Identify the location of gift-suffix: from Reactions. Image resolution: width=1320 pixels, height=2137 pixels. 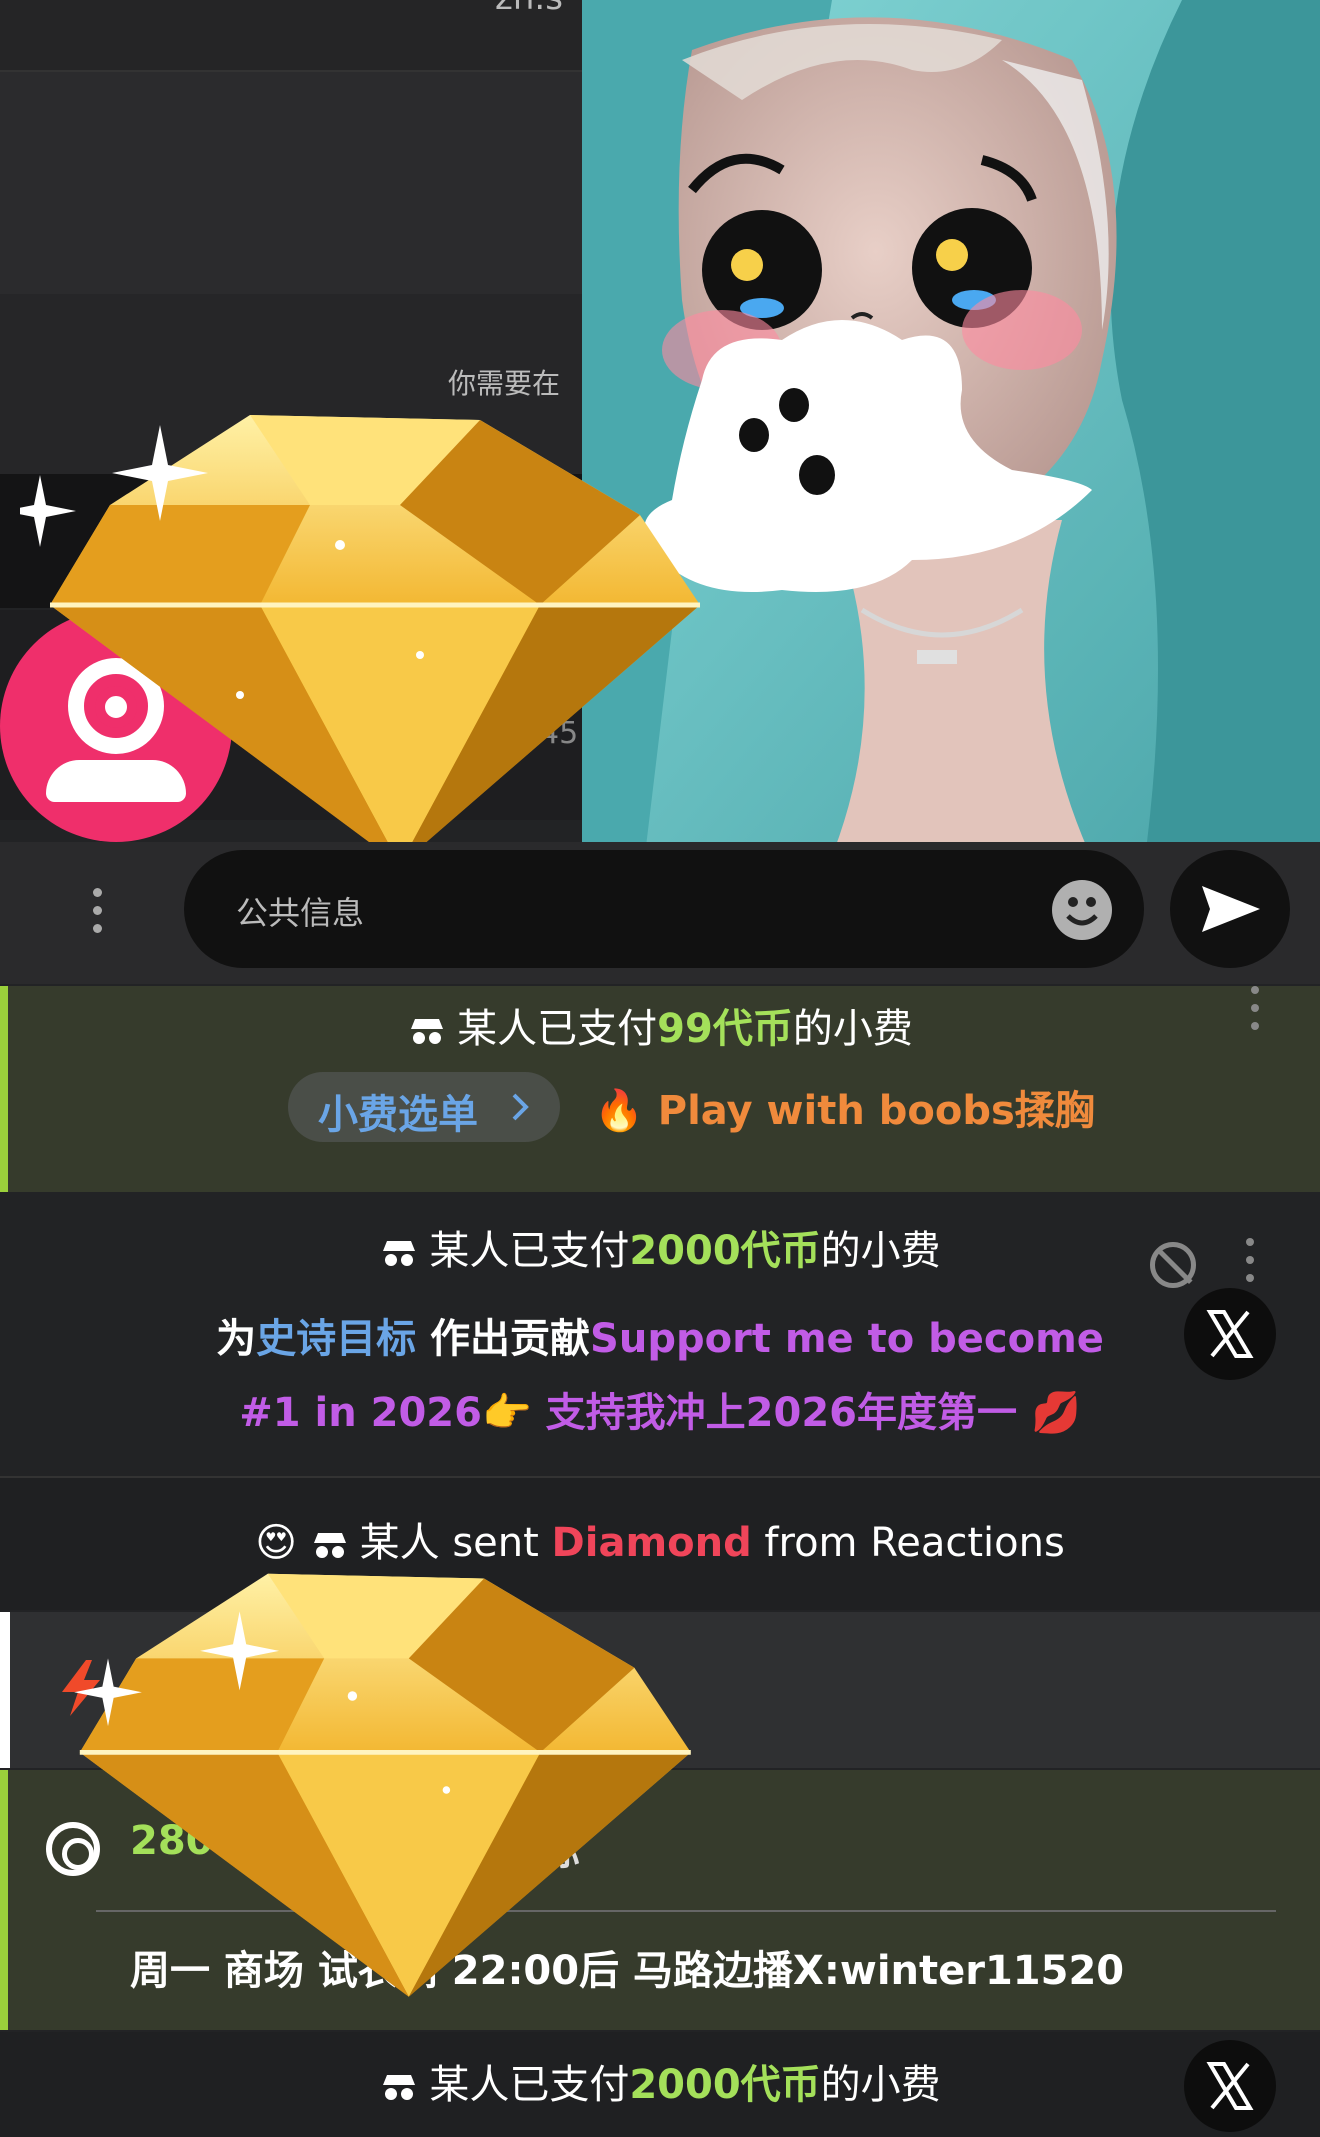
(908, 1543).